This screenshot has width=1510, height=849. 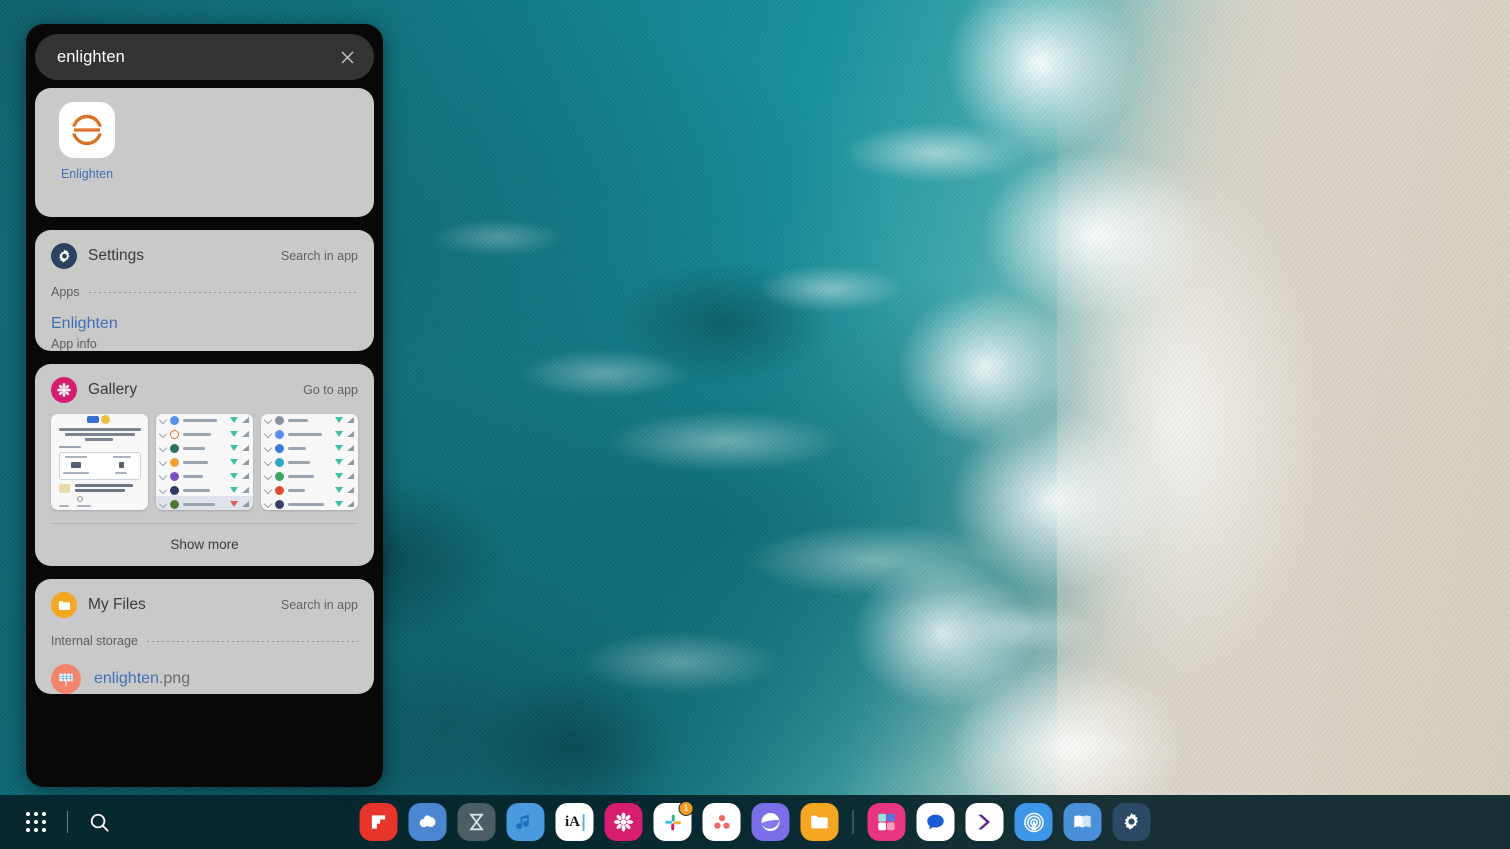 I want to click on hourglass-icon, so click(x=476, y=822).